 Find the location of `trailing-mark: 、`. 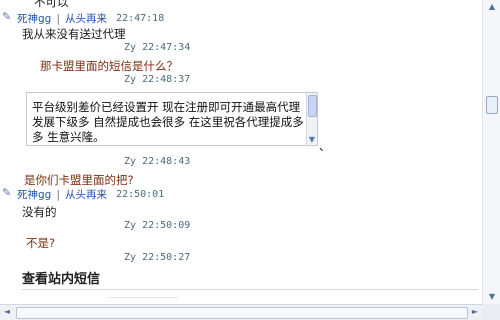

trailing-mark: 、 is located at coordinates (325, 146).